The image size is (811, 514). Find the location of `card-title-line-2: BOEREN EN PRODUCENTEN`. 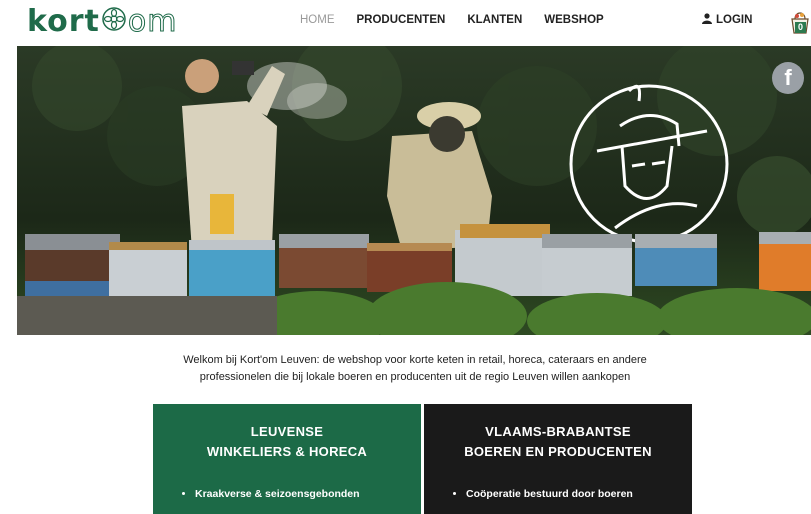

card-title-line-2: BOEREN EN PRODUCENTEN is located at coordinates (558, 451).